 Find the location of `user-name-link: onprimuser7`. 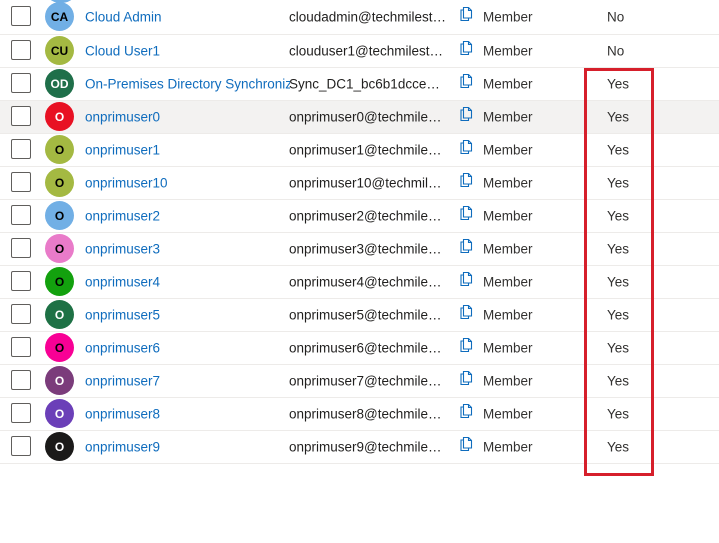

user-name-link: onprimuser7 is located at coordinates (187, 381).